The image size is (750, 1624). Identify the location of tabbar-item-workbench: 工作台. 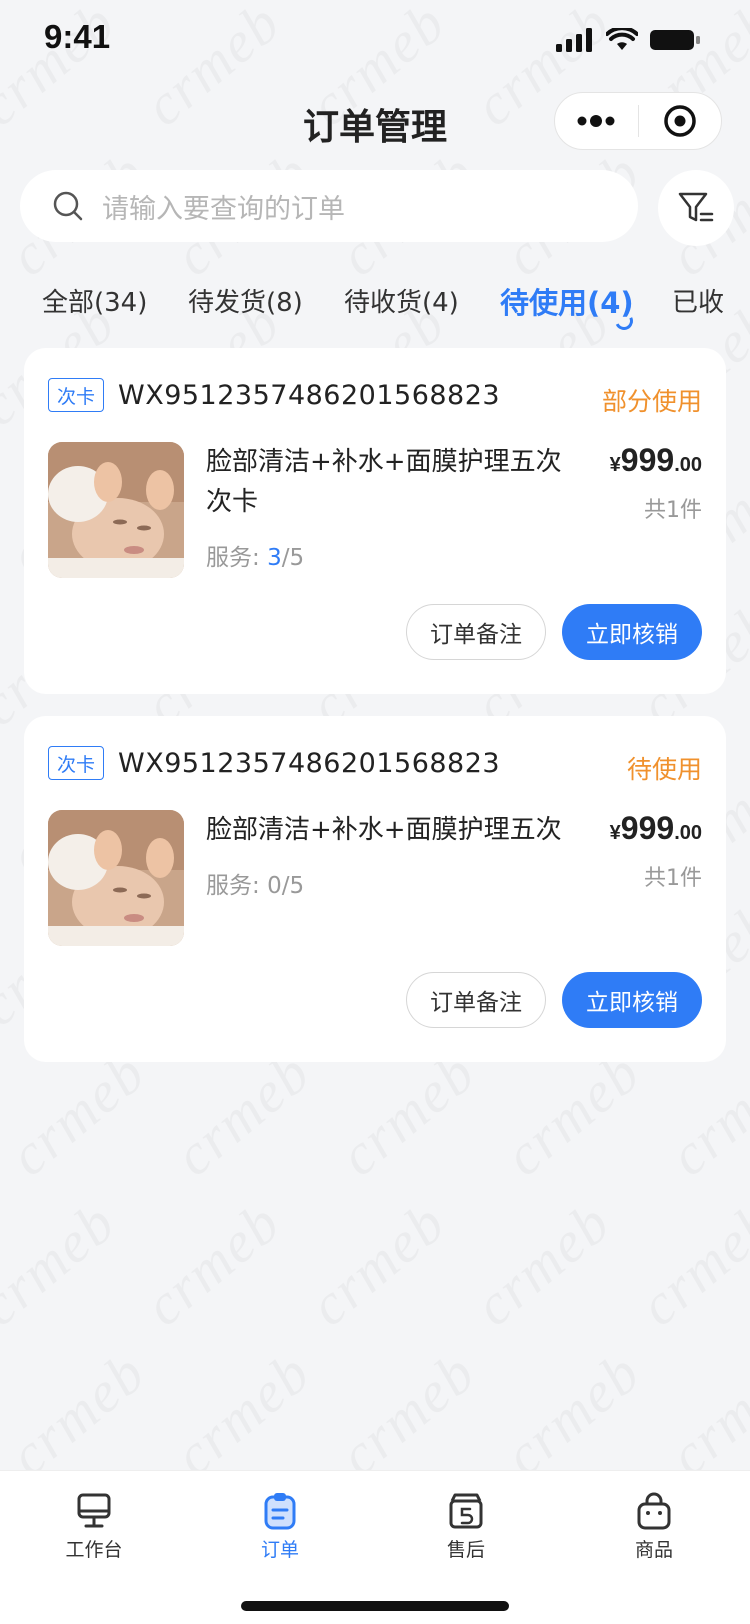
(94, 1526).